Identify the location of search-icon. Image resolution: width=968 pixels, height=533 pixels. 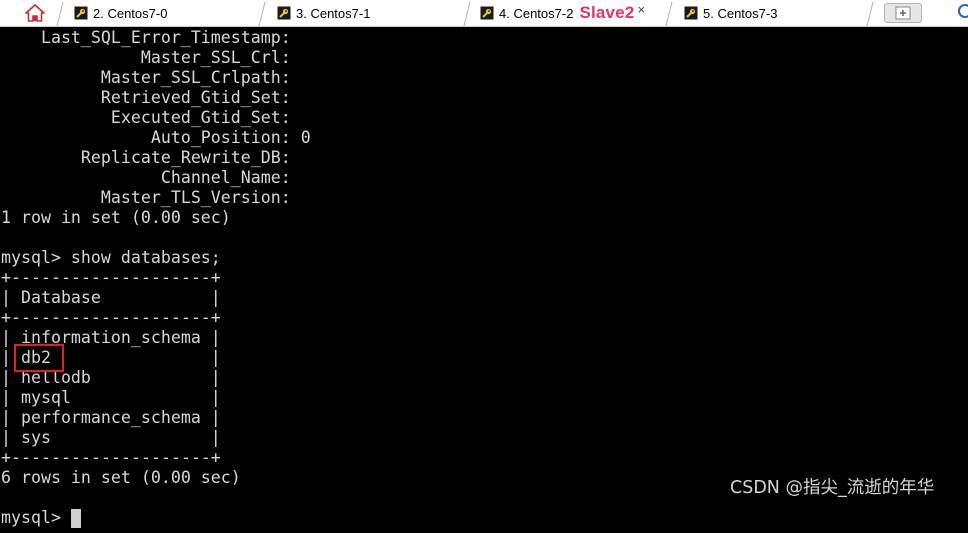
(963, 11).